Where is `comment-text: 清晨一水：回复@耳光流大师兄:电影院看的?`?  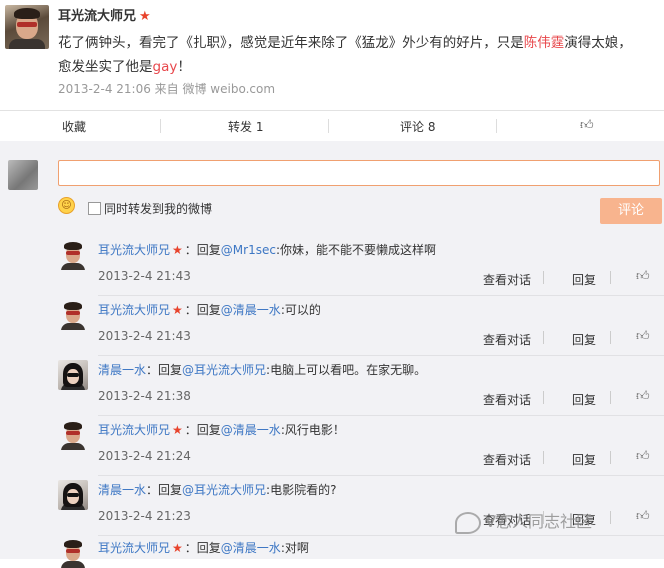 comment-text: 清晨一水：回复@耳光流大师兄:电影院看的? is located at coordinates (217, 489).